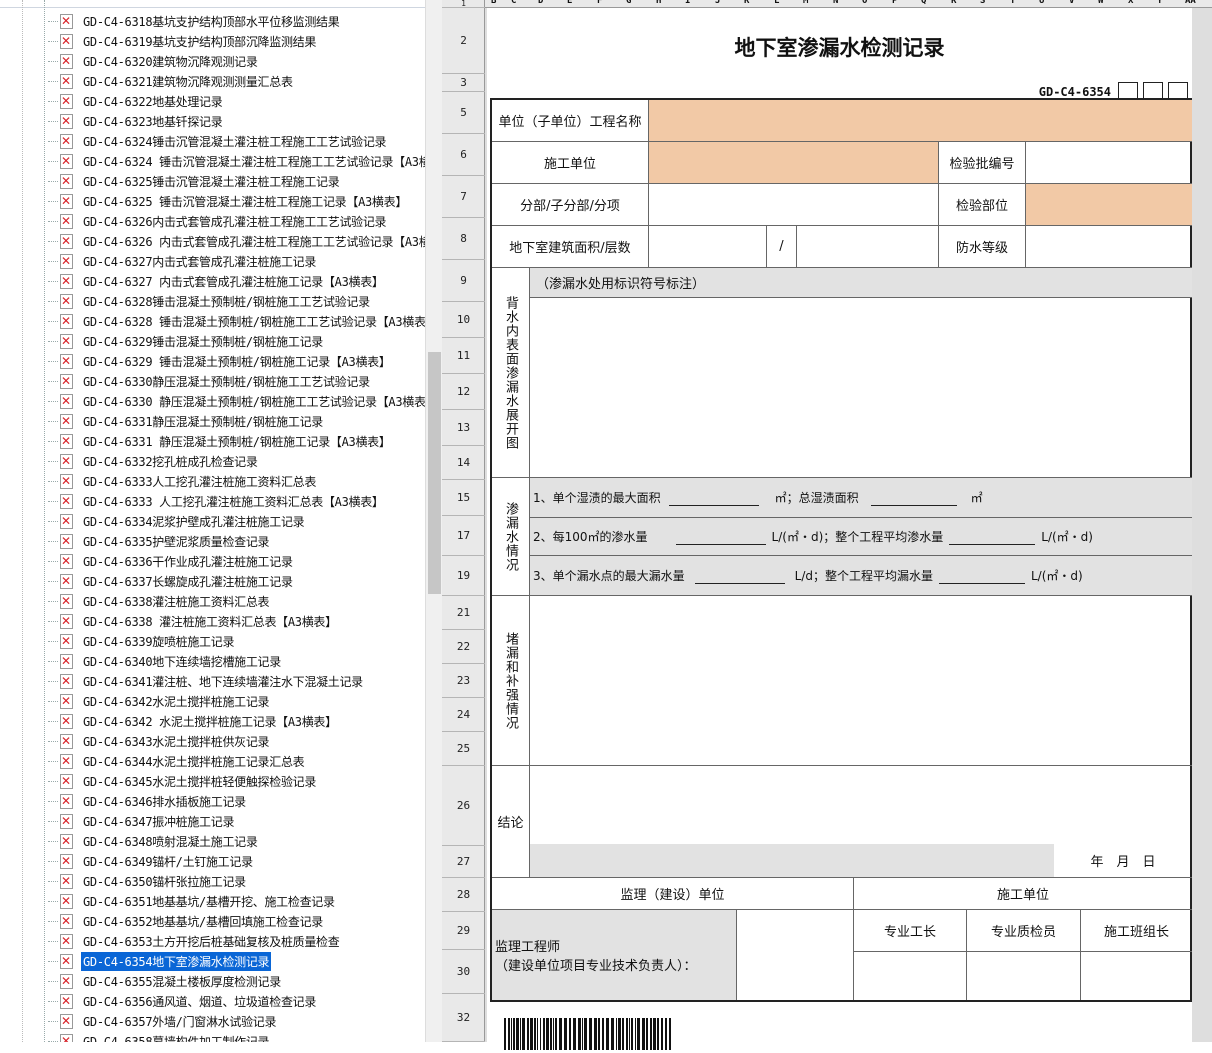  What do you see at coordinates (165, 661) in the screenshot?
I see `tree-item: ✕ GD-C4-6340地下连续墙挖槽施工记录` at bounding box center [165, 661].